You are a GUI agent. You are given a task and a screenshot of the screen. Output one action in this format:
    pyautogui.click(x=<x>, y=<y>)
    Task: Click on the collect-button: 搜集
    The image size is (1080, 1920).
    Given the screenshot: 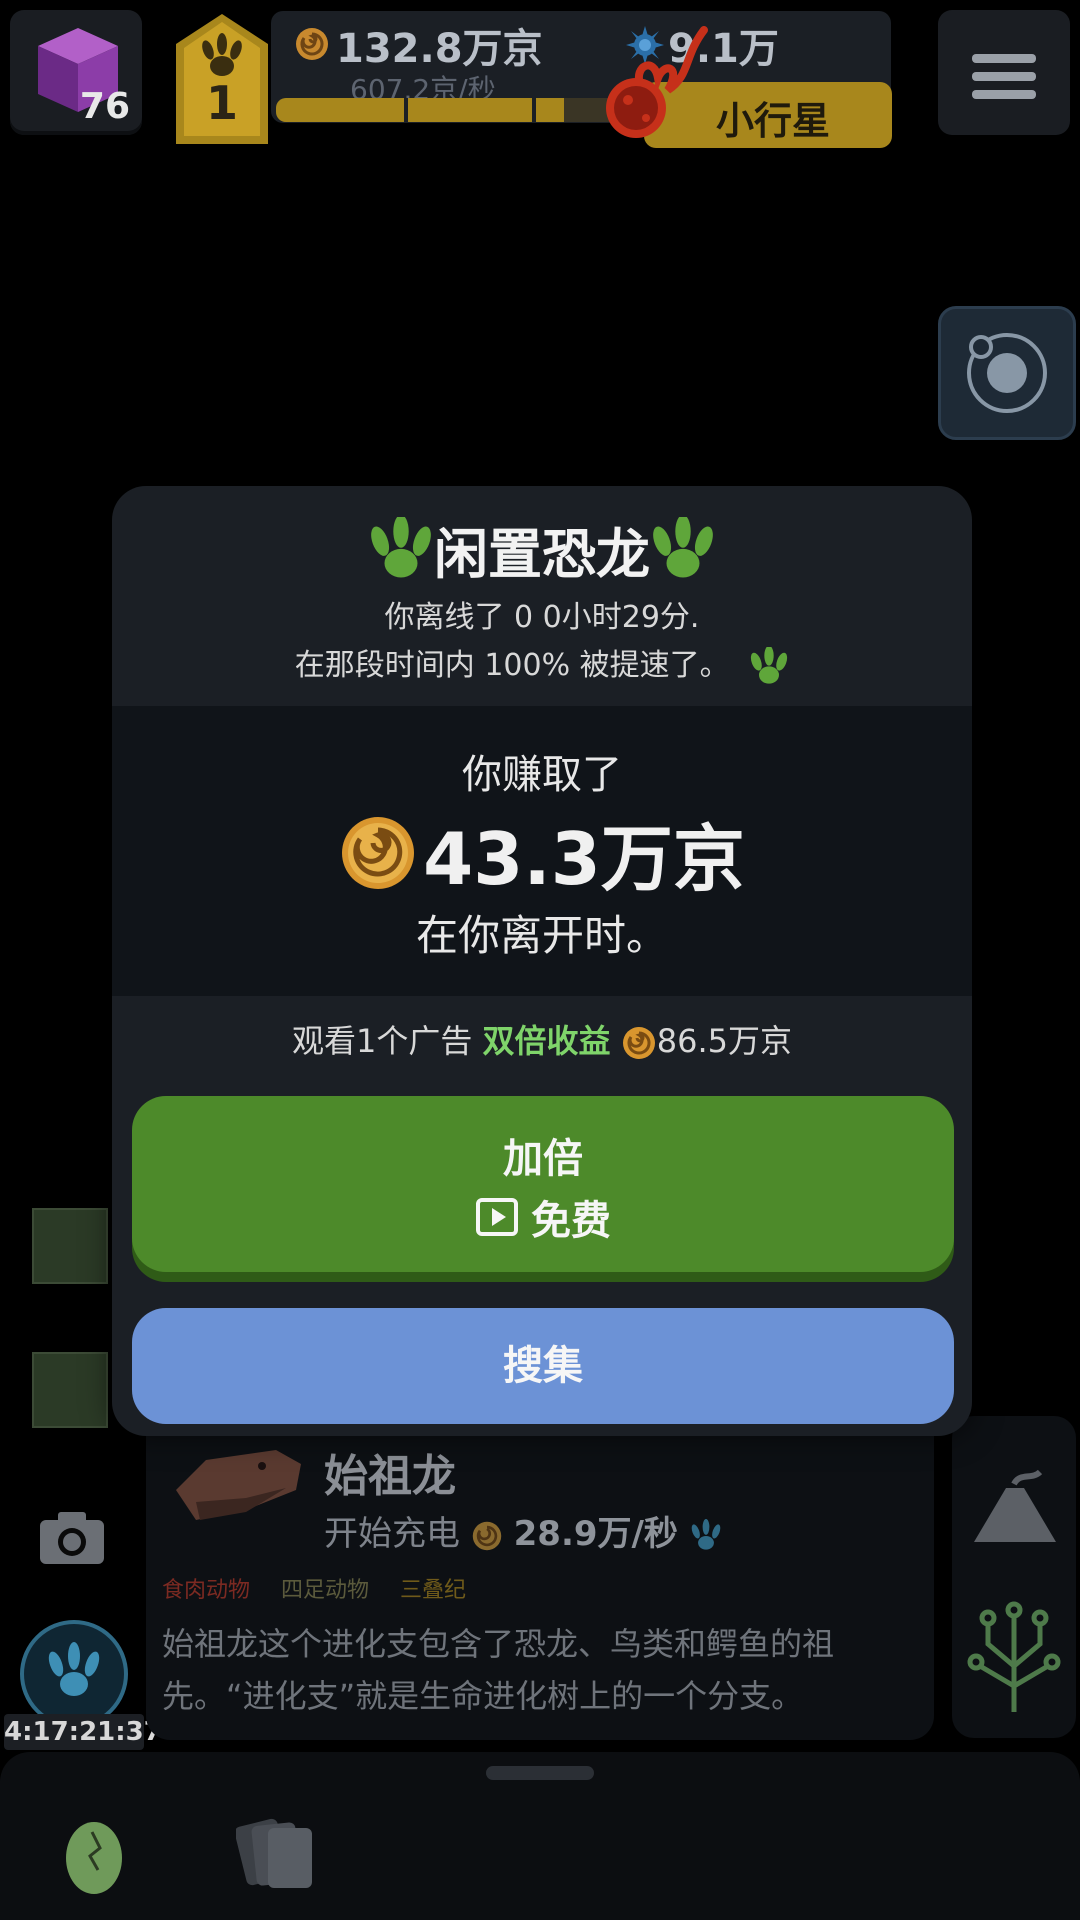 What is the action you would take?
    pyautogui.click(x=543, y=1366)
    